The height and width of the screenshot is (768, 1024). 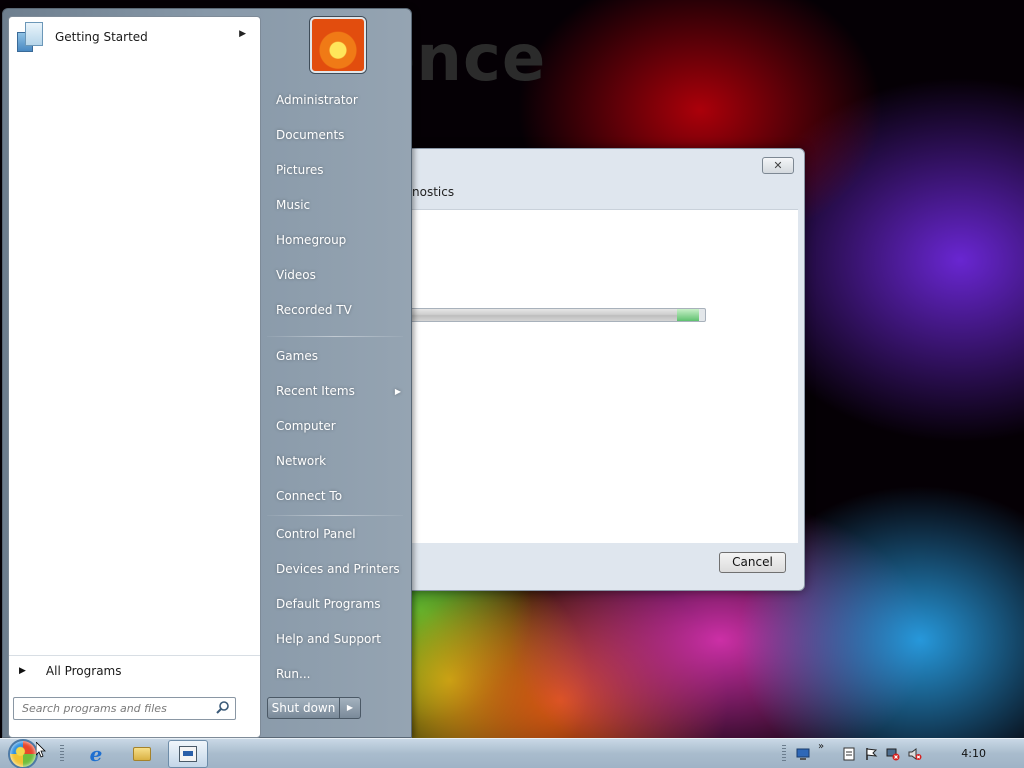 What do you see at coordinates (849, 754) in the screenshot?
I see `document-icon` at bounding box center [849, 754].